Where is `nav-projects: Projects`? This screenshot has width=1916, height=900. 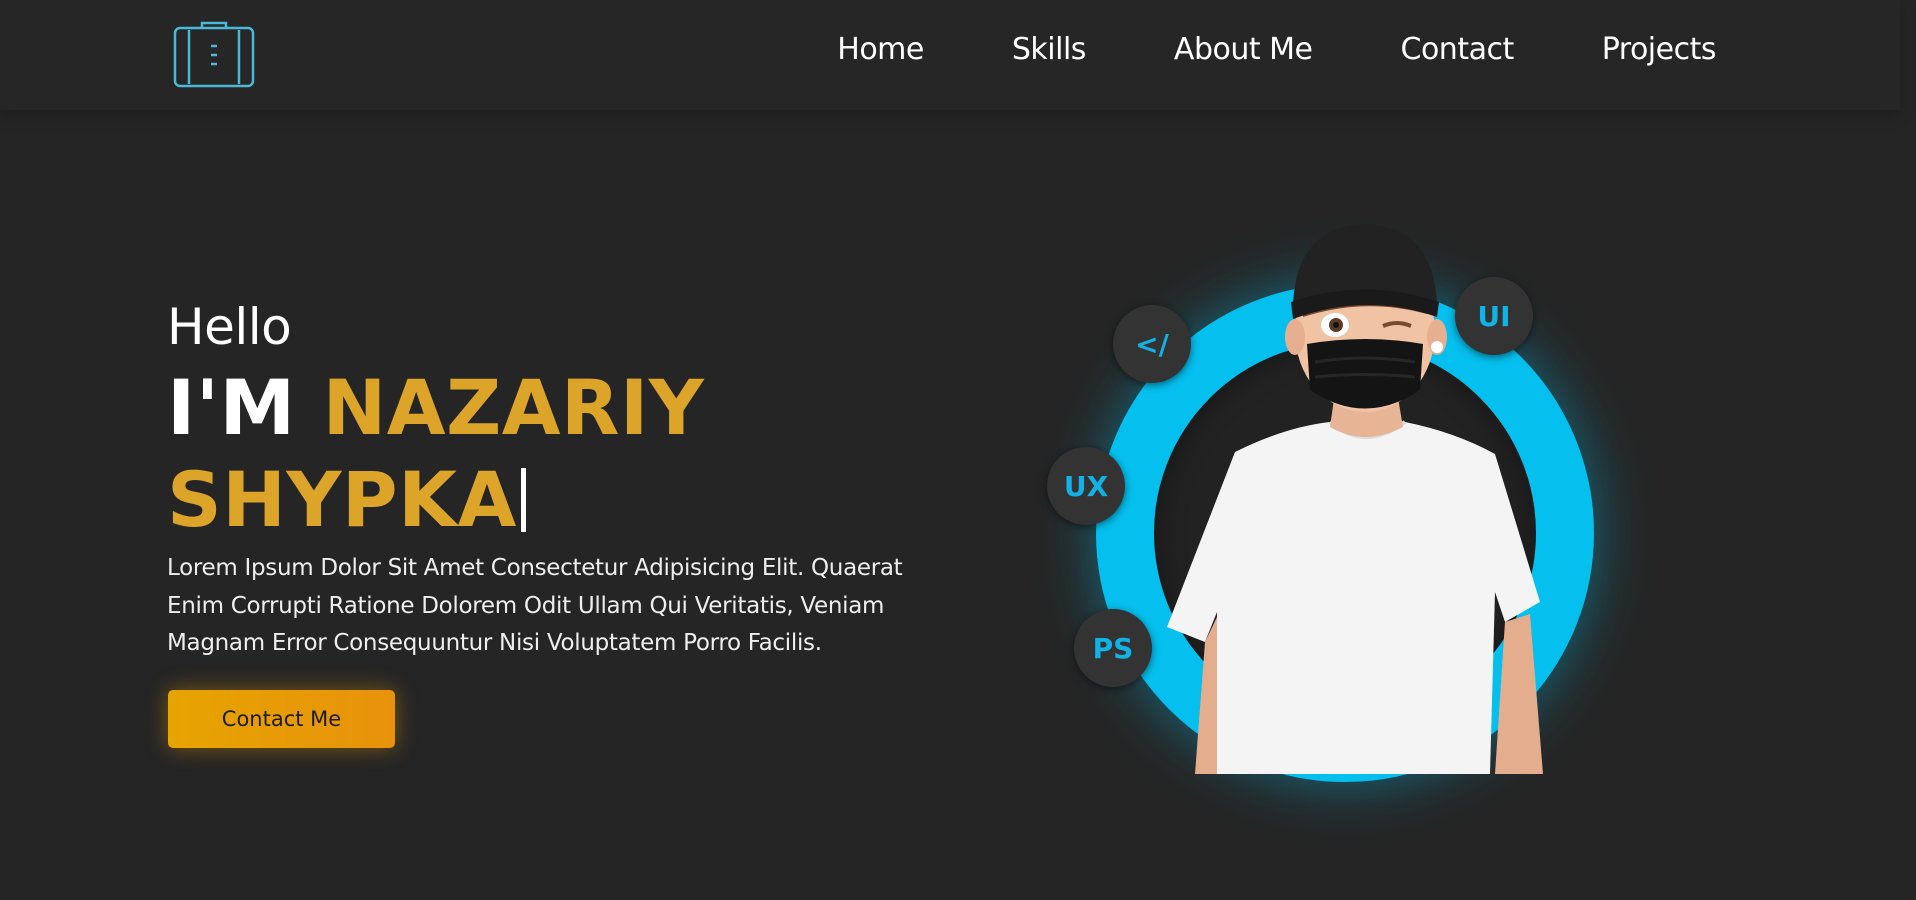 nav-projects: Projects is located at coordinates (1659, 49).